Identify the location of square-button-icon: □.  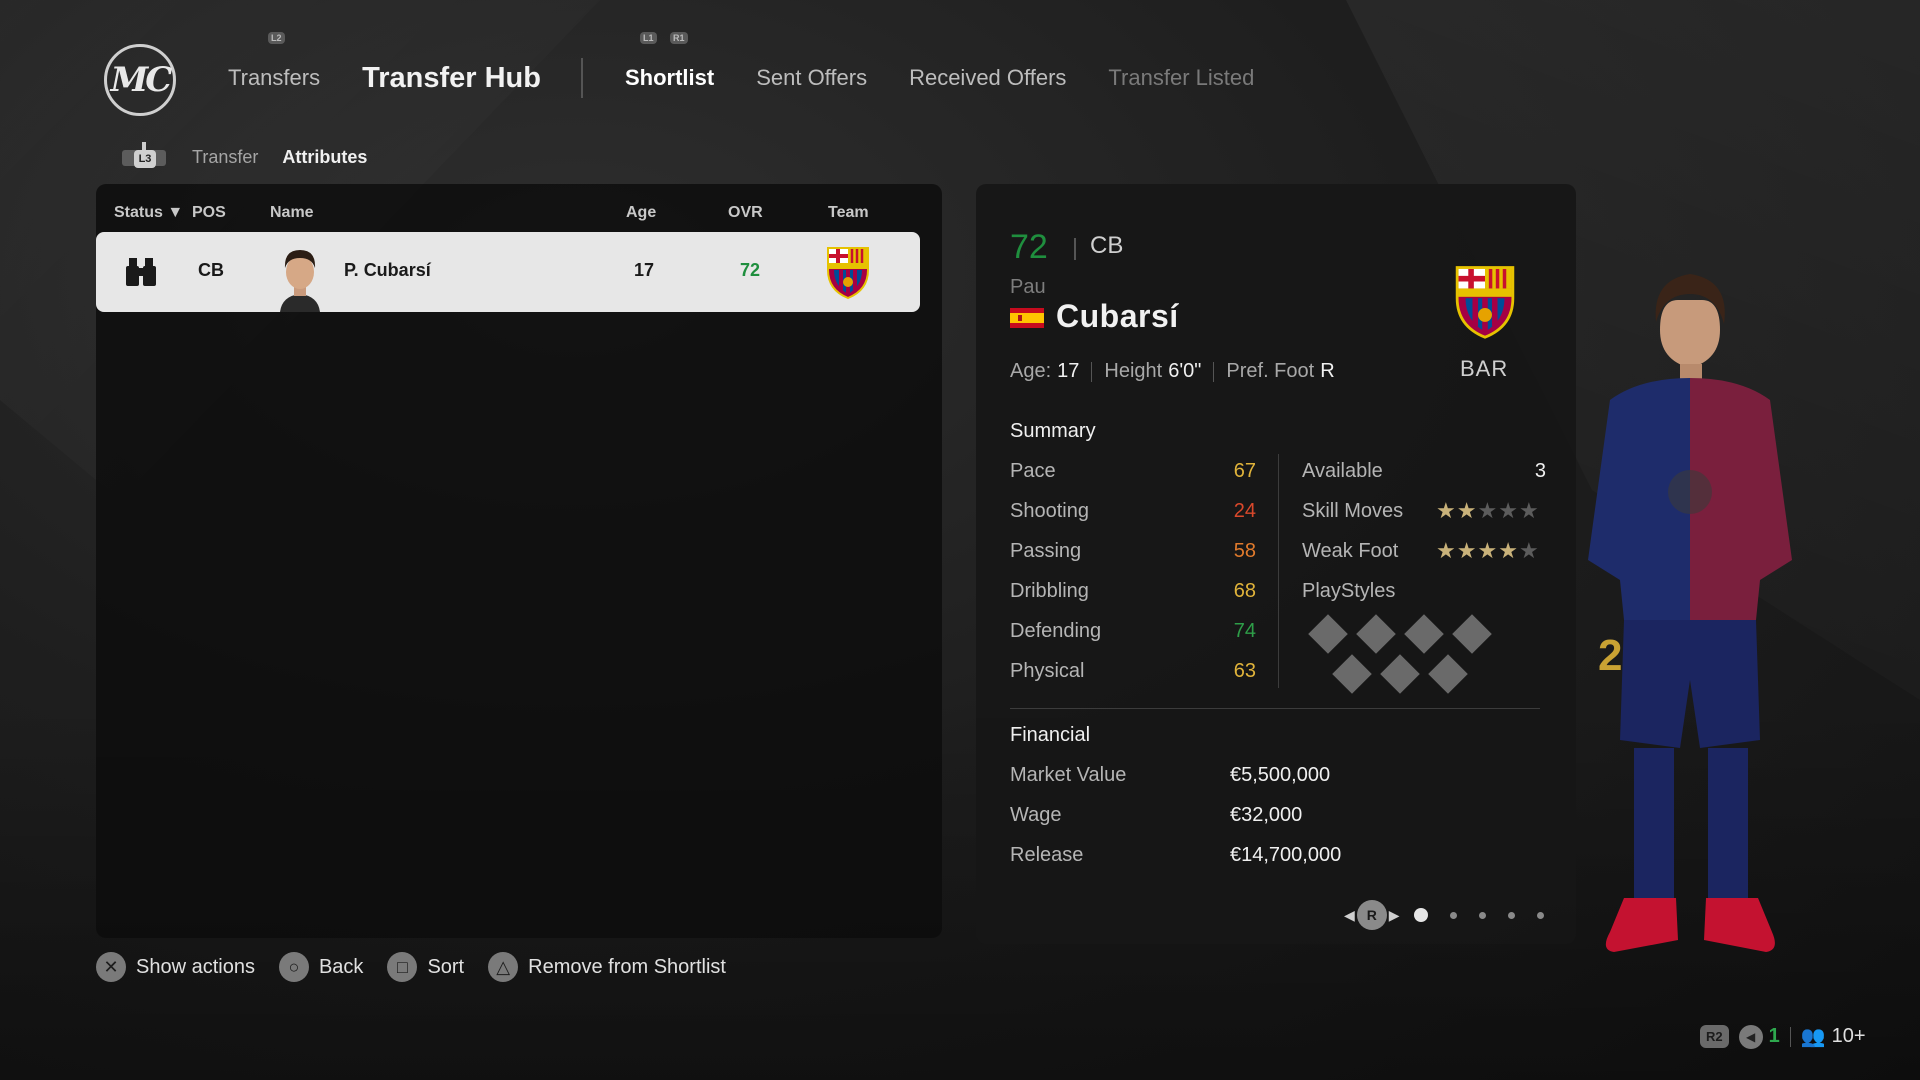
(402, 967).